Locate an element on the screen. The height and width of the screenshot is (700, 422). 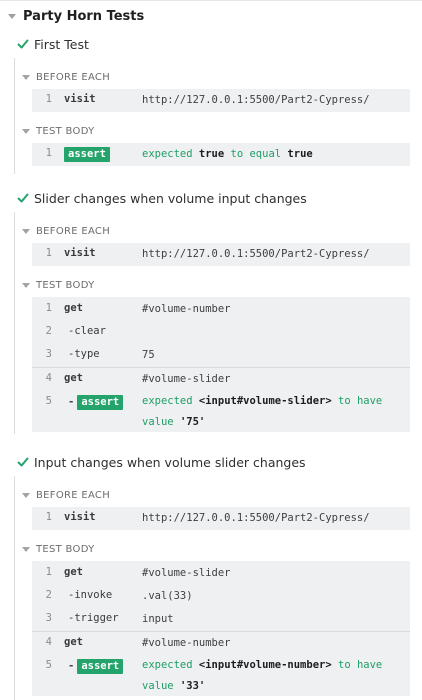
test-title-slider-changes: Slider changes when volume input changes is located at coordinates (153, 198).